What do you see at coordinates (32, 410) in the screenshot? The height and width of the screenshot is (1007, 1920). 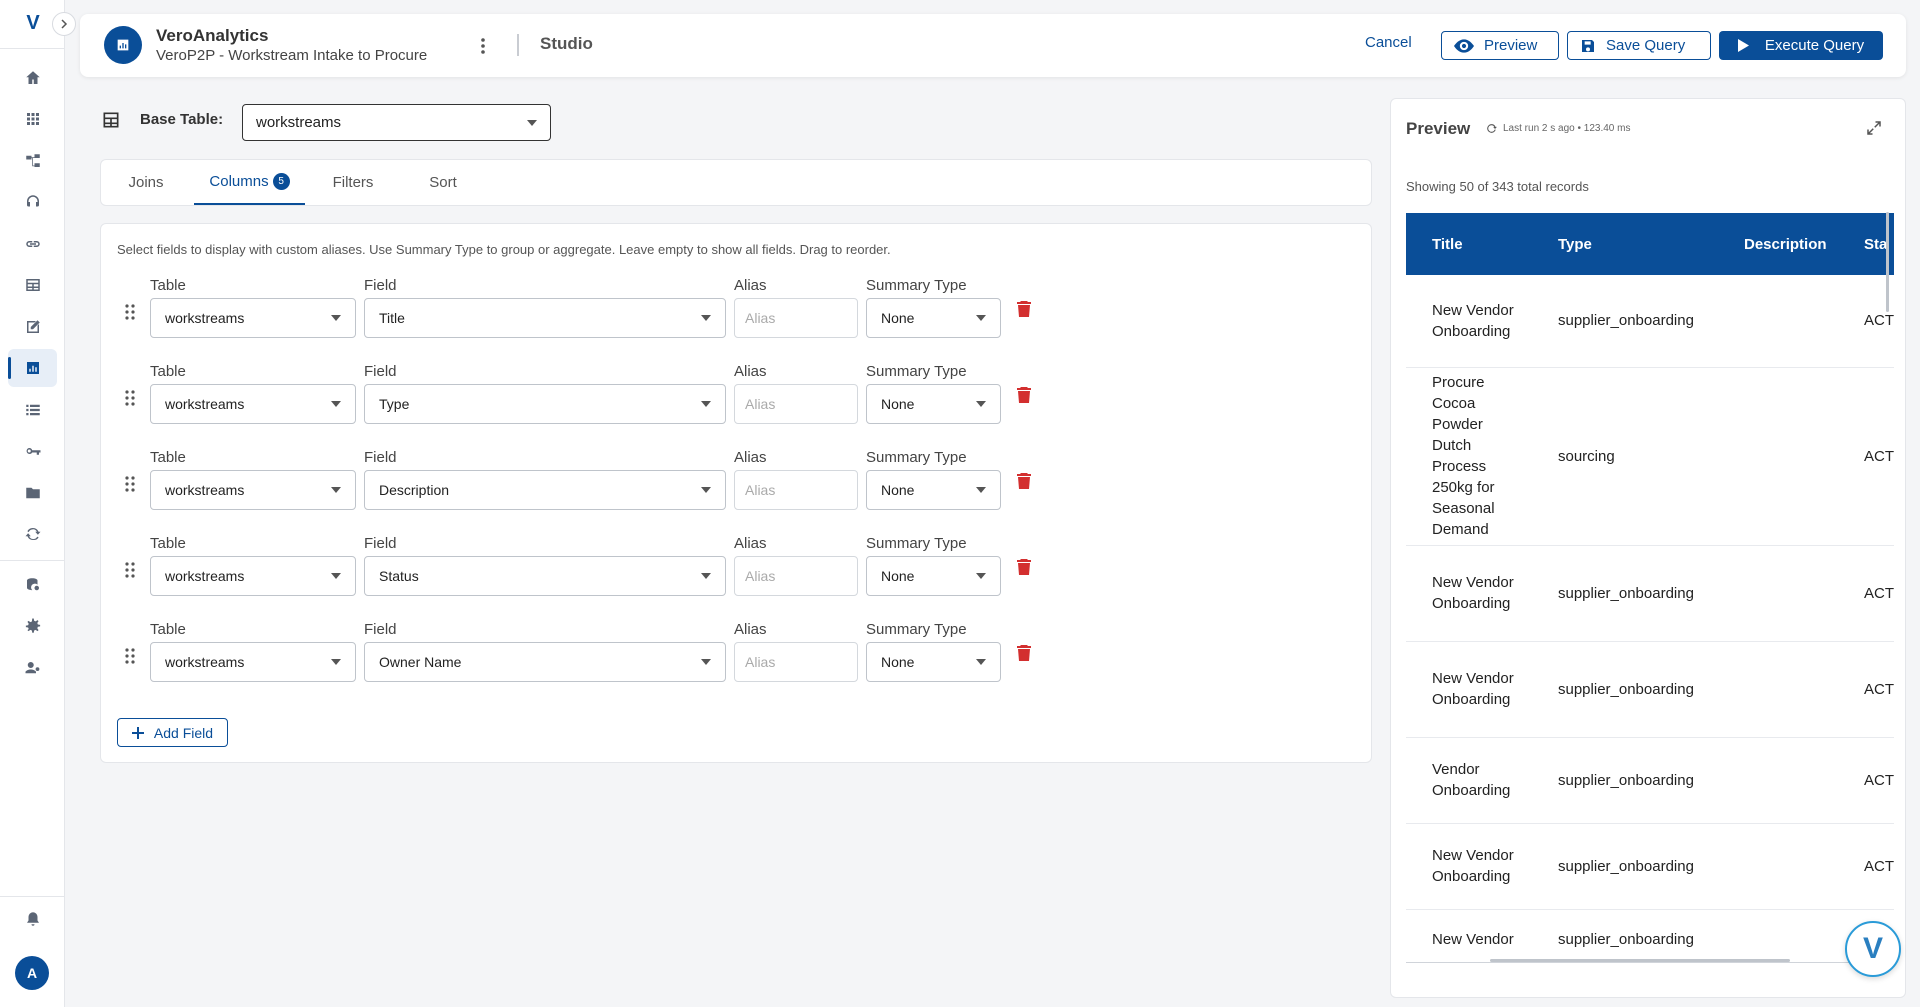 I see `list-icon` at bounding box center [32, 410].